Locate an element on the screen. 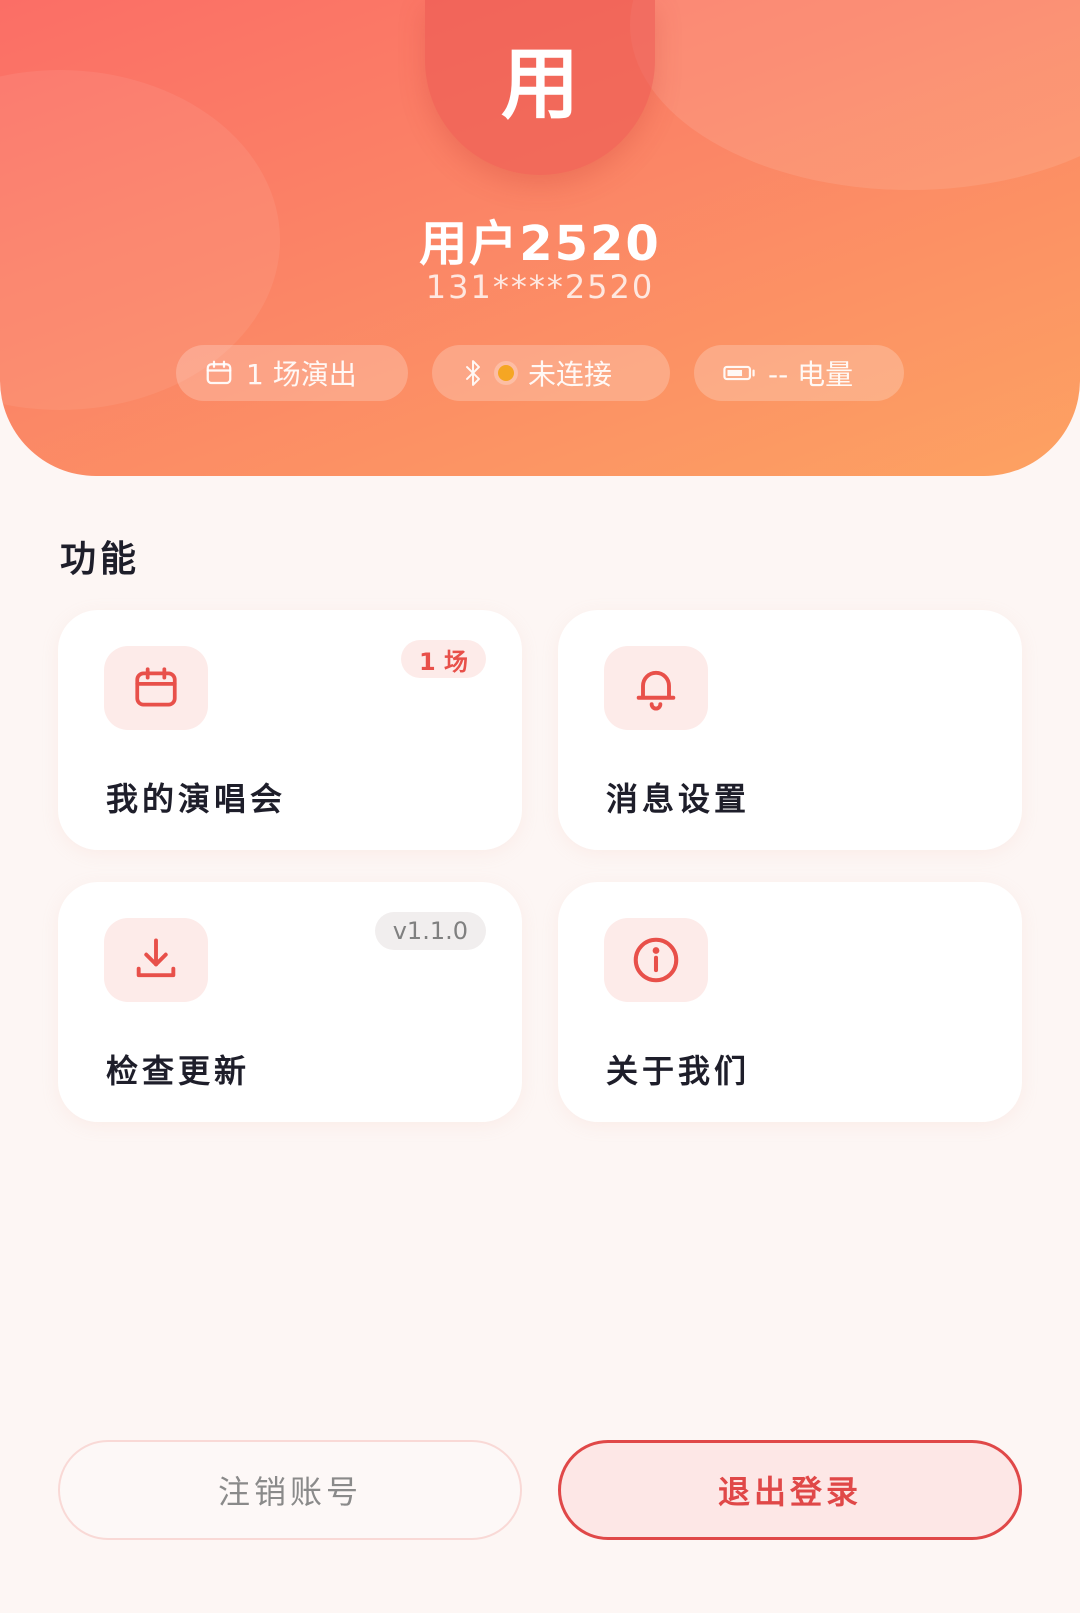  bell-icon is located at coordinates (656, 688).